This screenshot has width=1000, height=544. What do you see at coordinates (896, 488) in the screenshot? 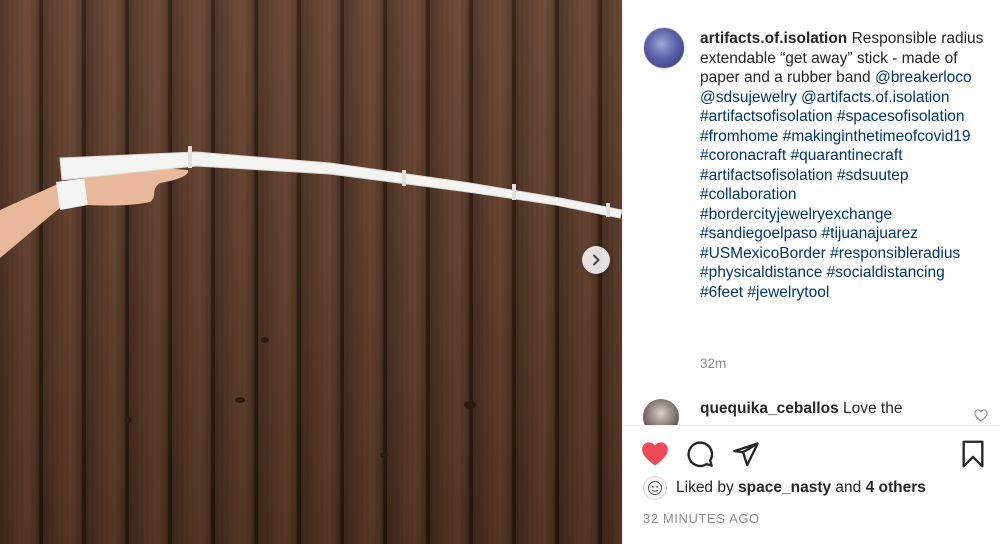
I see `likes-others-link: 4 others` at bounding box center [896, 488].